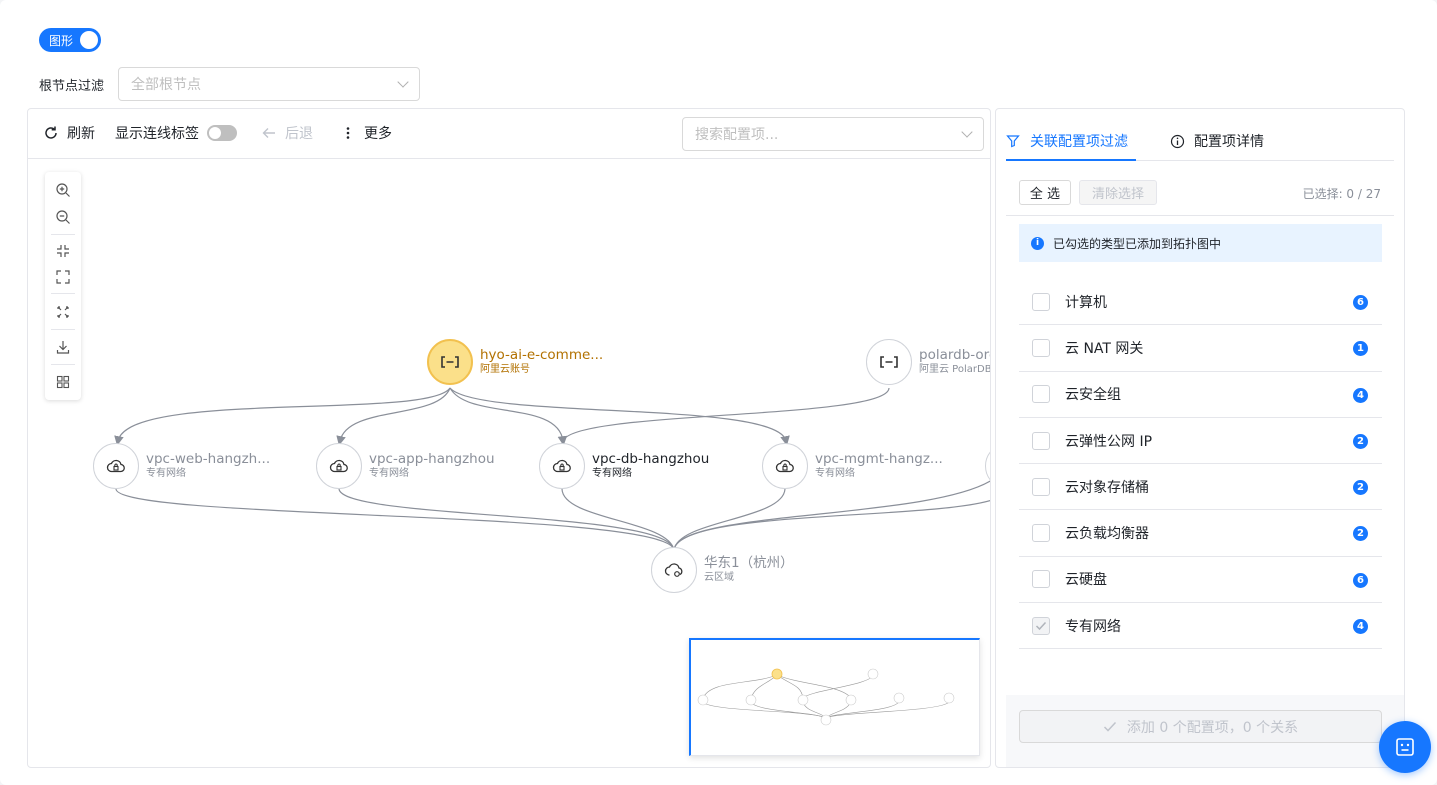  Describe the element at coordinates (1079, 142) in the screenshot. I see `tab-label: 关联配置项过滤` at that location.